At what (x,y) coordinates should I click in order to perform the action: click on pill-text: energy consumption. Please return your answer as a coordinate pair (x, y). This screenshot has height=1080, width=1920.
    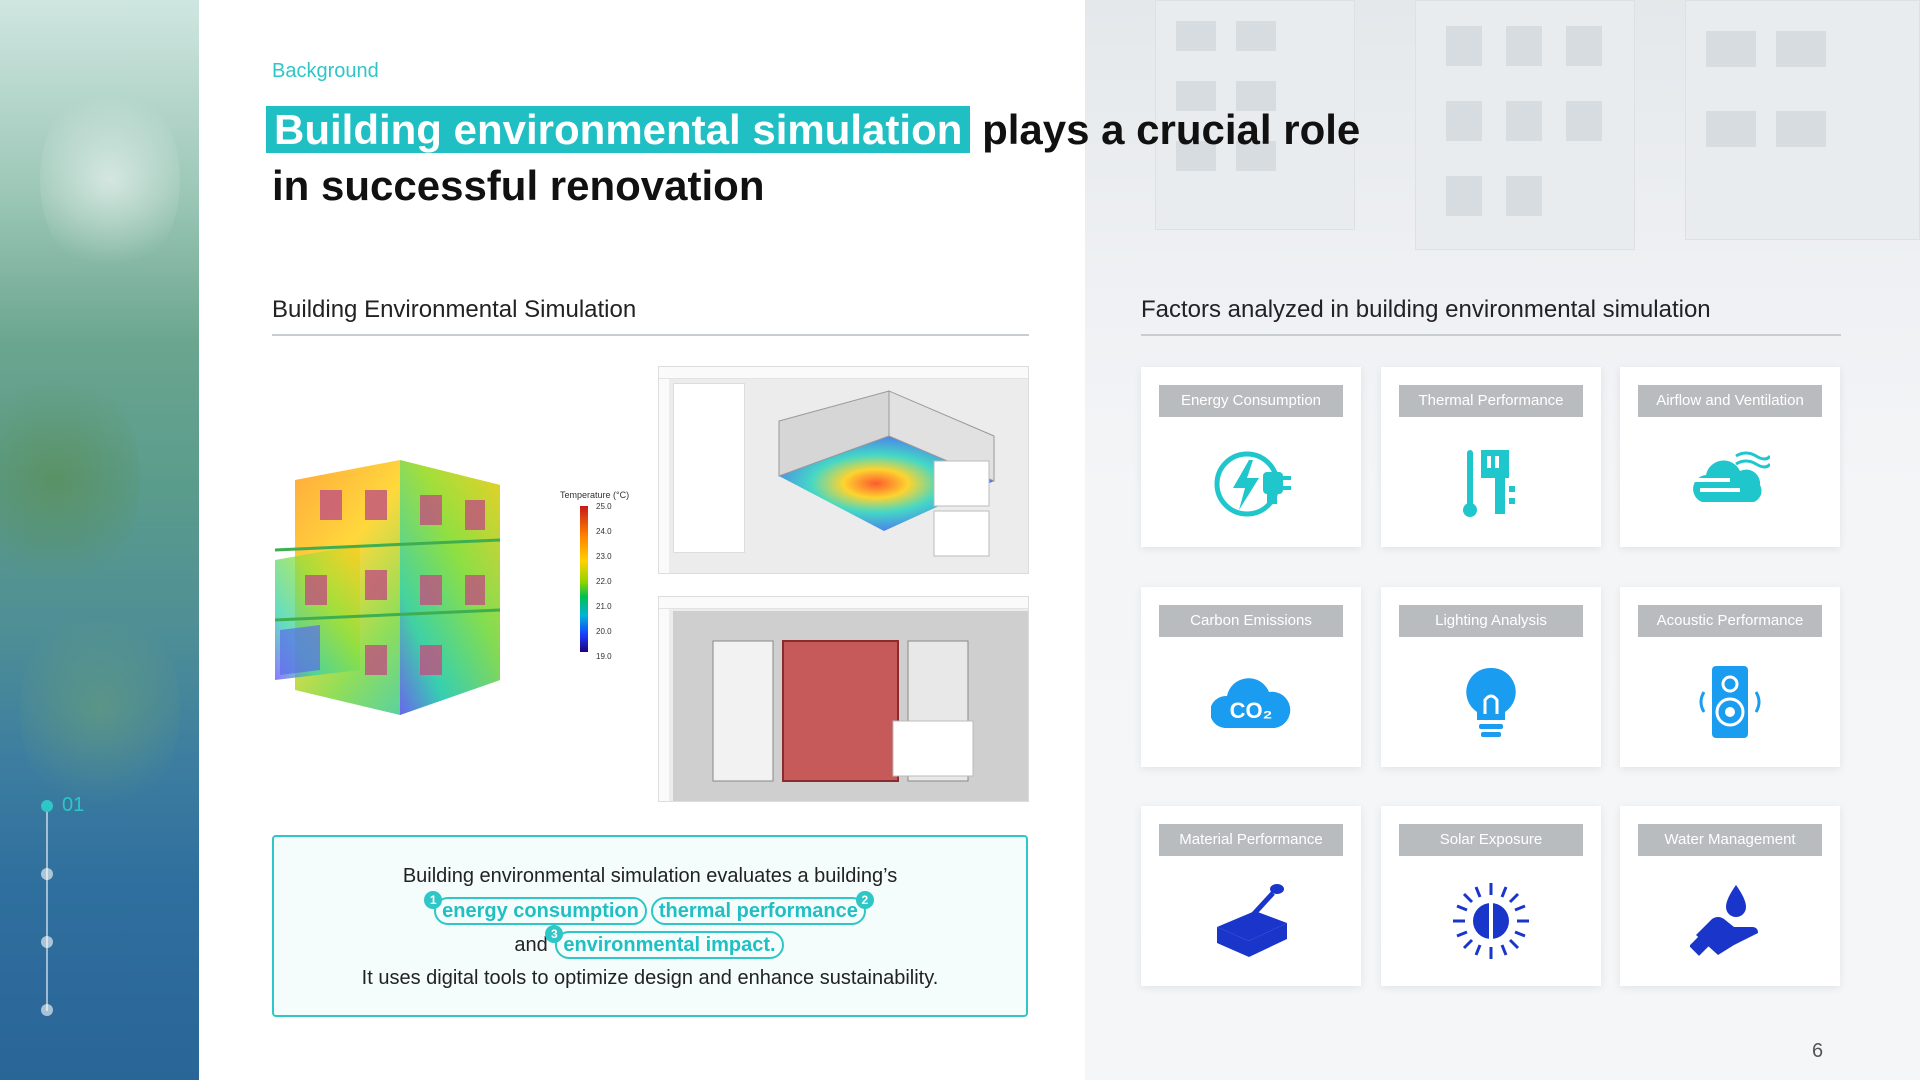
    Looking at the image, I should click on (540, 911).